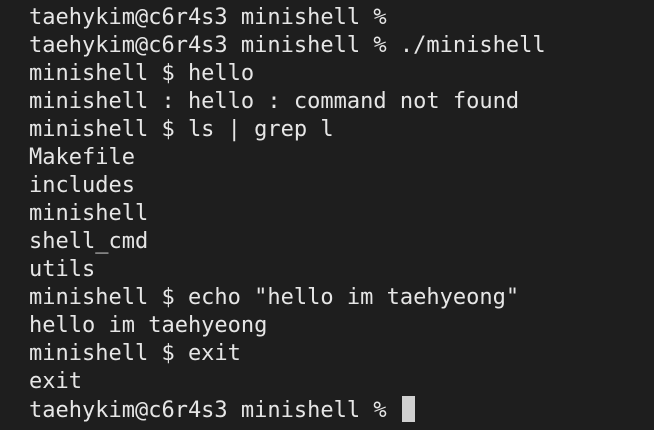 The image size is (654, 430). What do you see at coordinates (89, 213) in the screenshot?
I see `terminal-line: minishell` at bounding box center [89, 213].